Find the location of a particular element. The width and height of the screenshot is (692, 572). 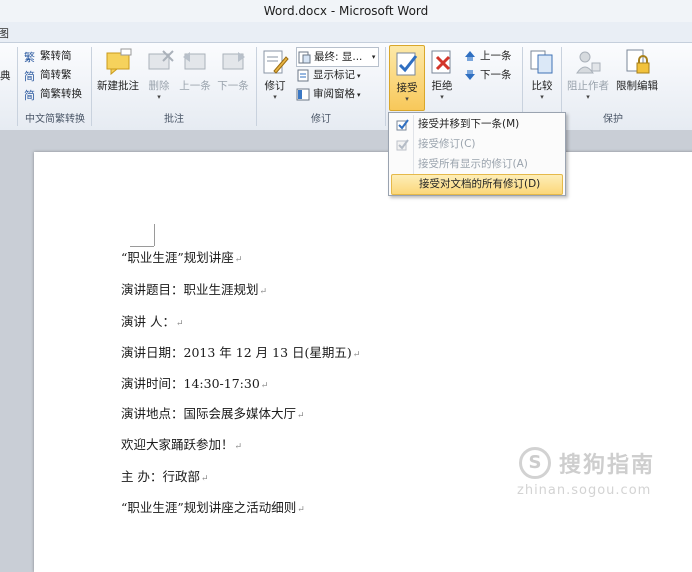

trad-to-simp-button: 繁 繁转简 is located at coordinates (47, 56).